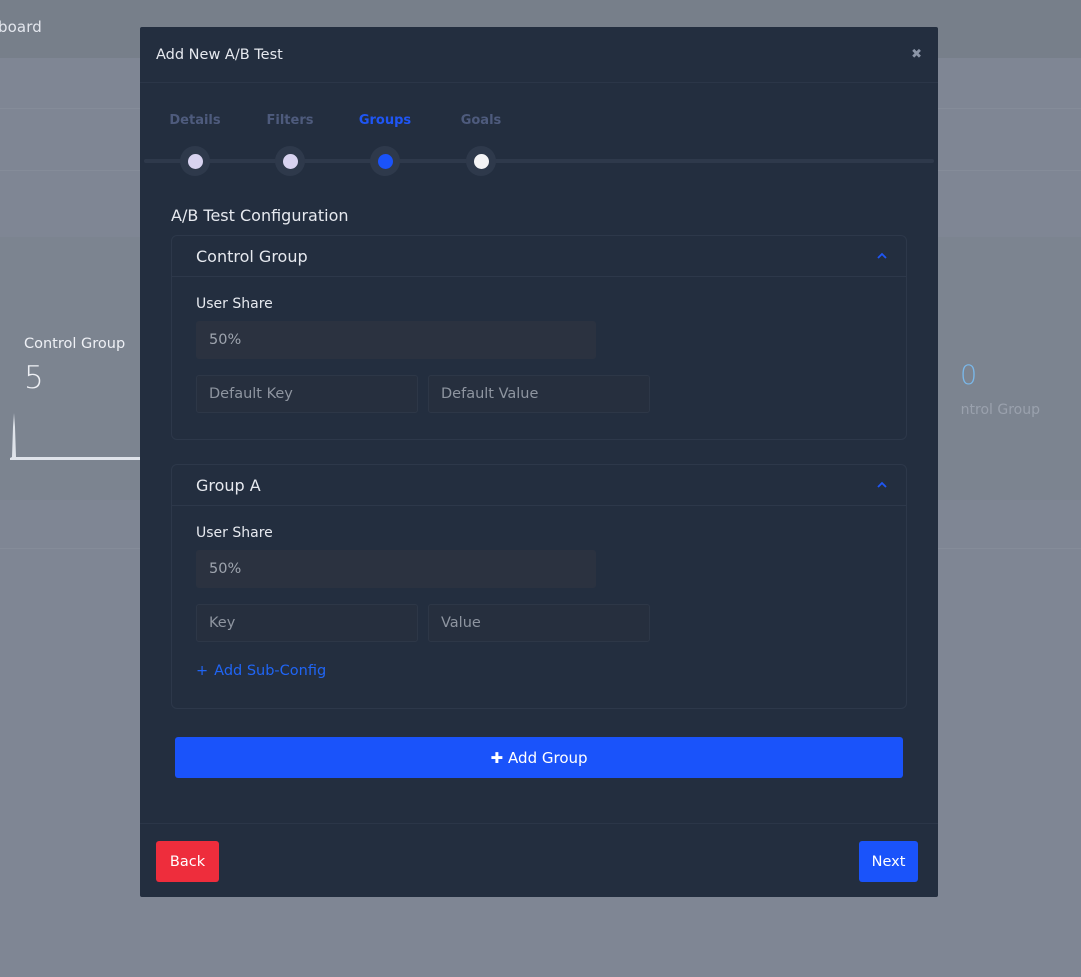  Describe the element at coordinates (497, 757) in the screenshot. I see `plus-icon: ✚` at that location.